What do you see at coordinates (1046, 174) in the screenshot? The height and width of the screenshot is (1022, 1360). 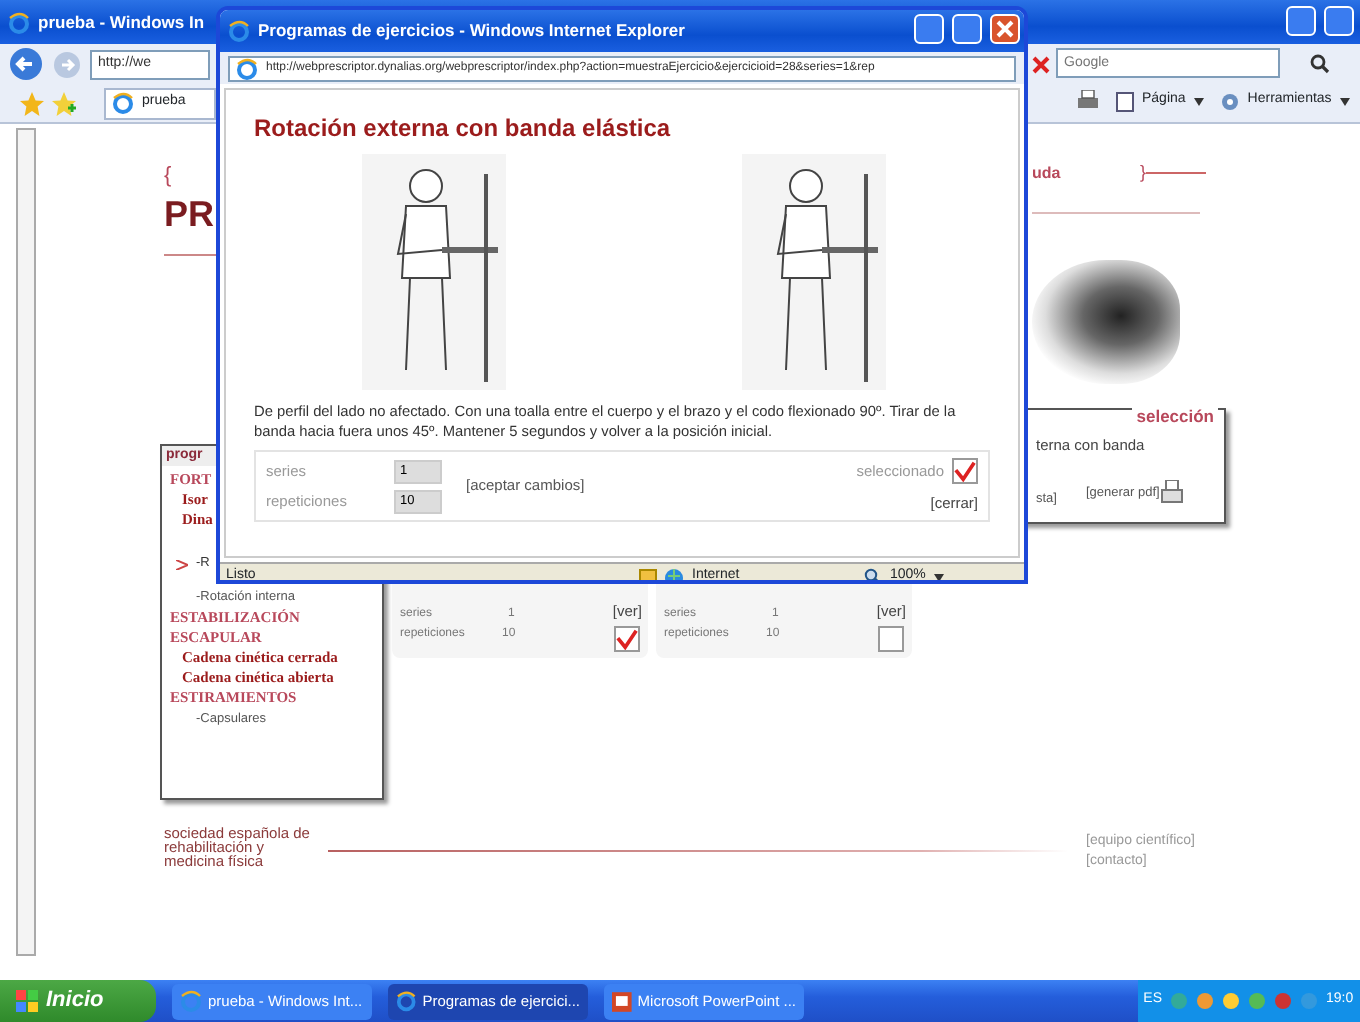 I see `nav-link: uda` at bounding box center [1046, 174].